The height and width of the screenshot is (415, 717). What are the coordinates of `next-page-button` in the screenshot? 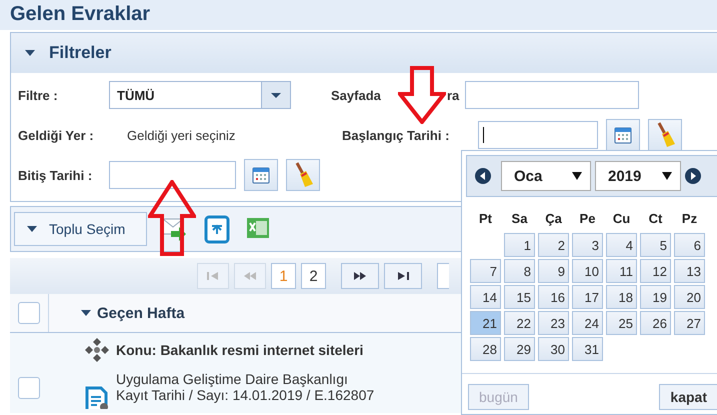 It's located at (360, 276).